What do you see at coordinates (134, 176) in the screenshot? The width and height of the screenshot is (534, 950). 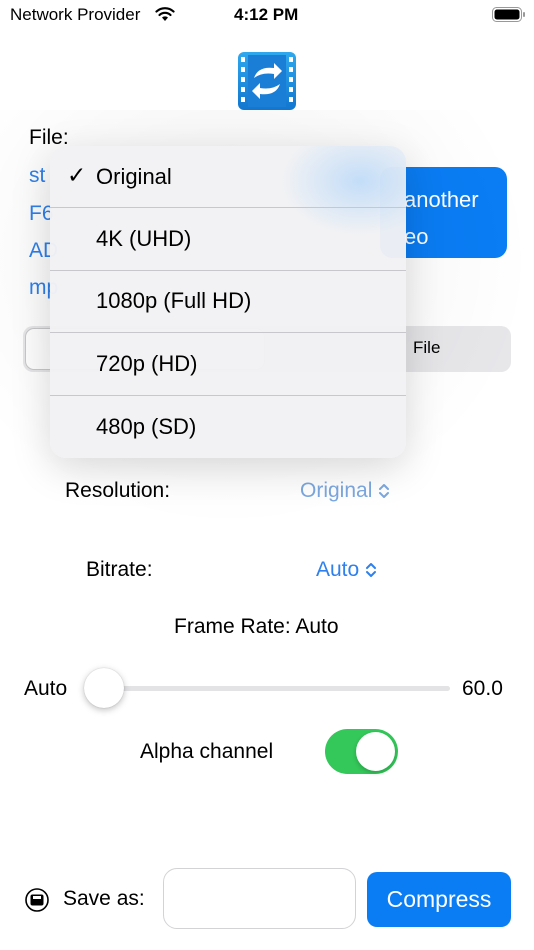 I see `menu-item-label: Original` at bounding box center [134, 176].